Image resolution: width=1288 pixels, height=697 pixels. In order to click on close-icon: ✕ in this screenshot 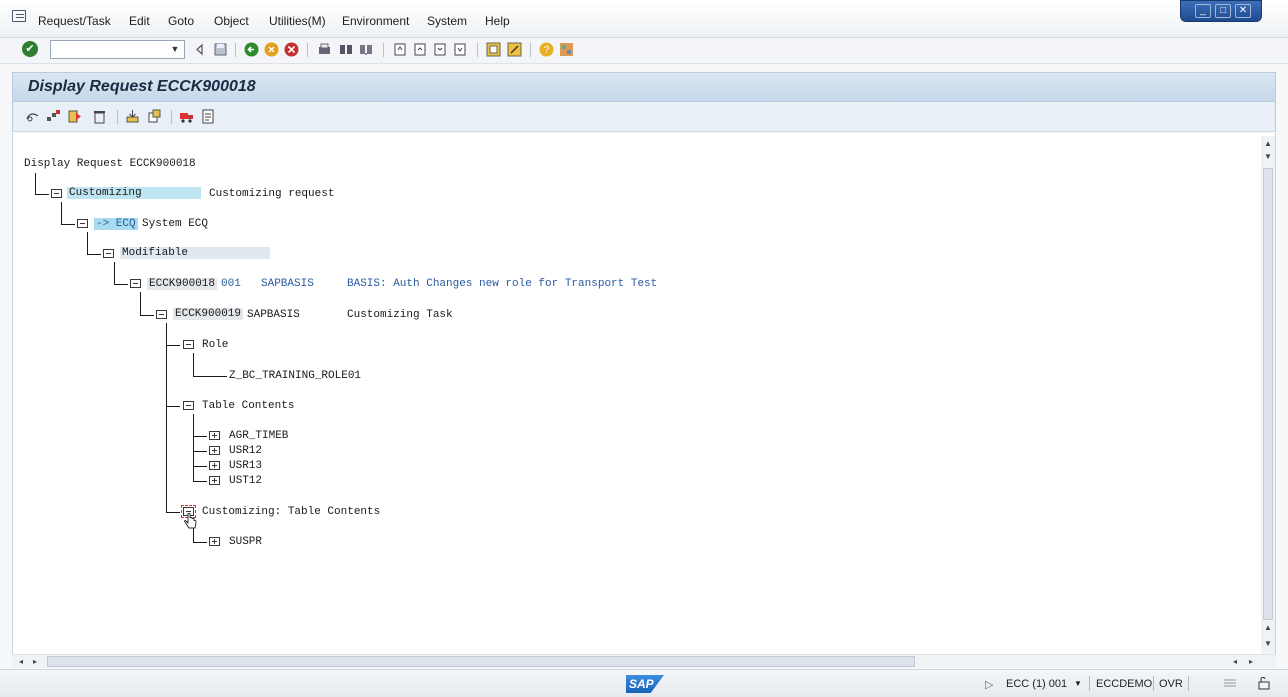, I will do `click(1243, 11)`.